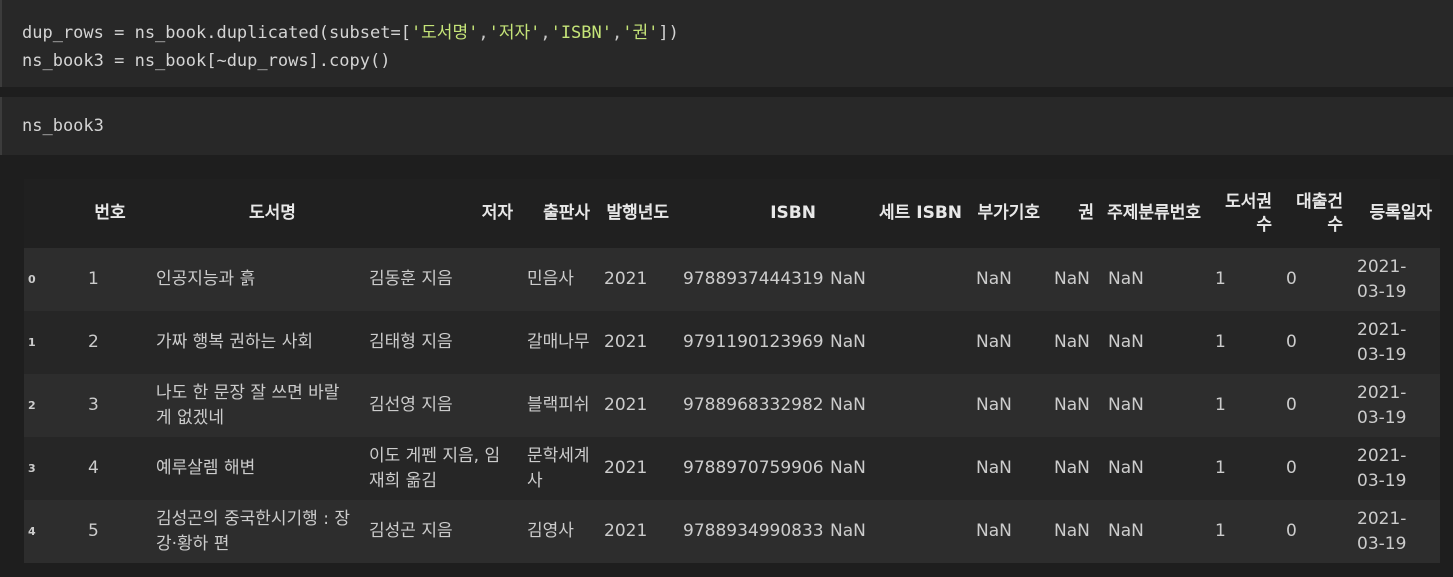 The image size is (1453, 577). I want to click on column-header-도서명: 도서명, so click(272, 213).